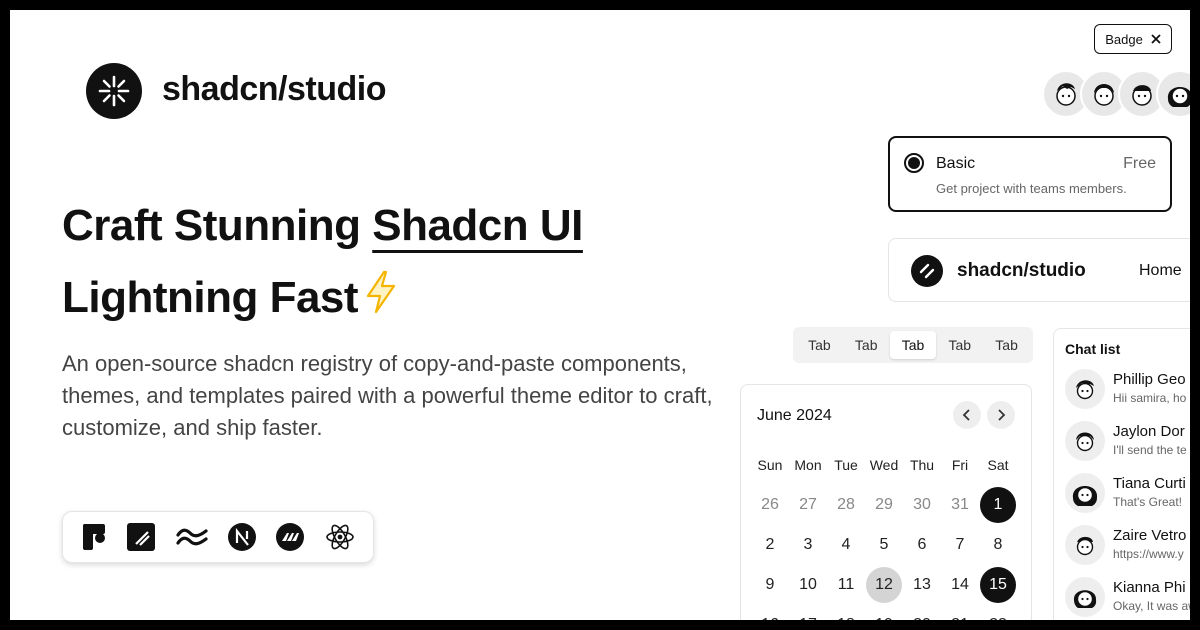 The height and width of the screenshot is (630, 1200). What do you see at coordinates (1147, 502) in the screenshot?
I see `chat-last-message: That's Great!` at bounding box center [1147, 502].